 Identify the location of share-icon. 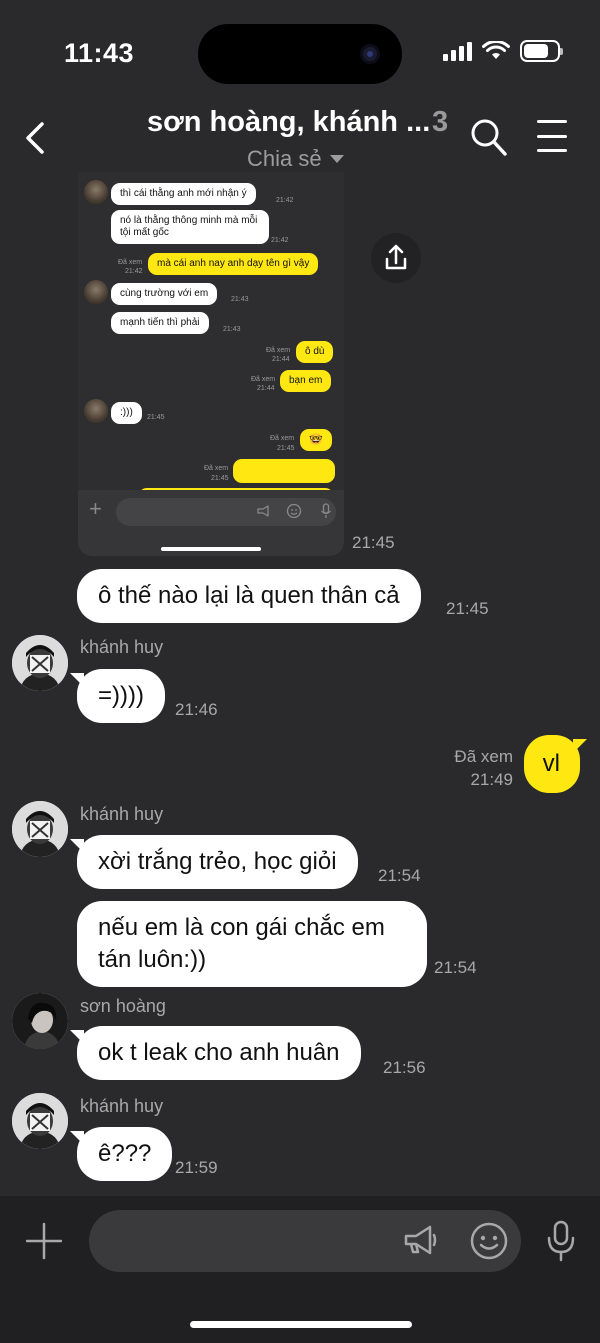
(396, 257).